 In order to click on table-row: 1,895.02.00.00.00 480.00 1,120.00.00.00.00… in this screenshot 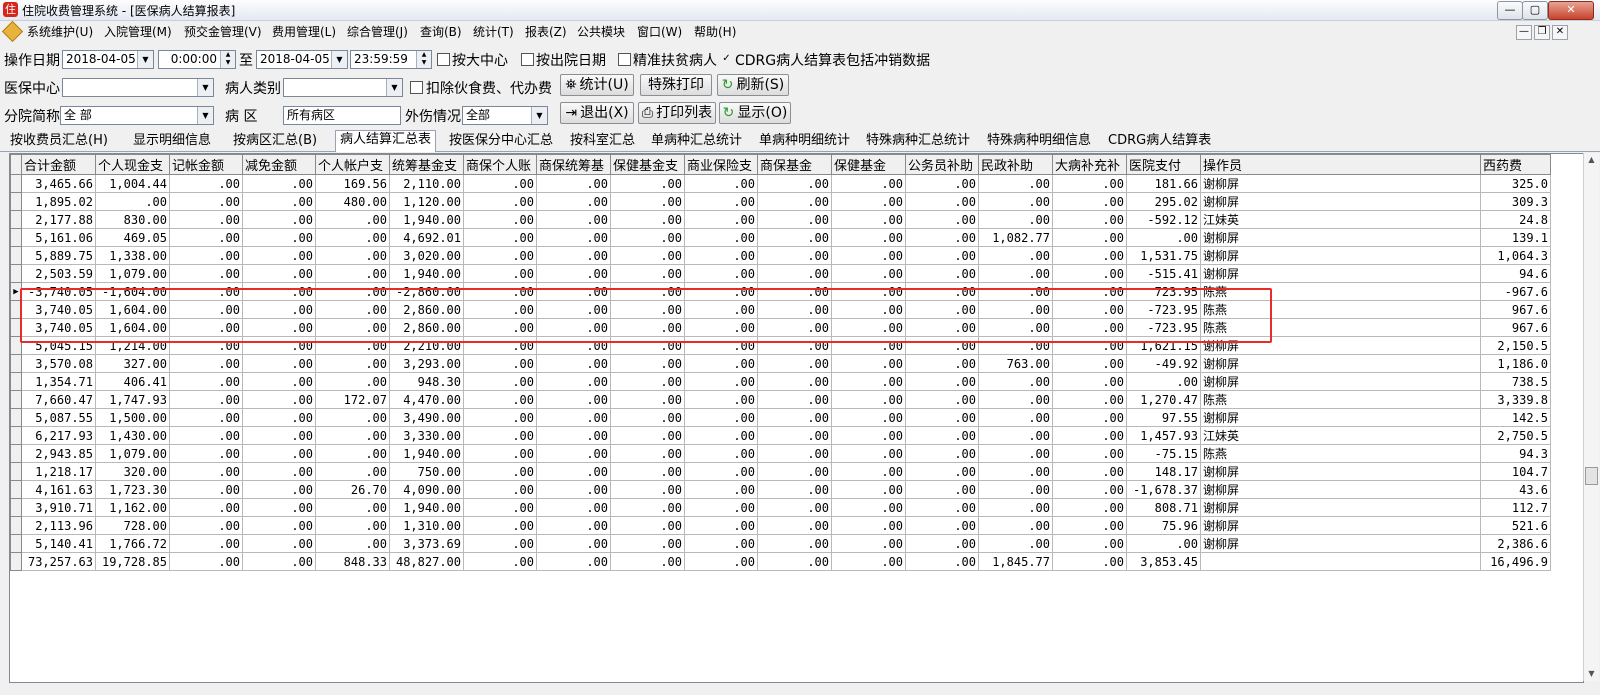, I will do `click(780, 201)`.